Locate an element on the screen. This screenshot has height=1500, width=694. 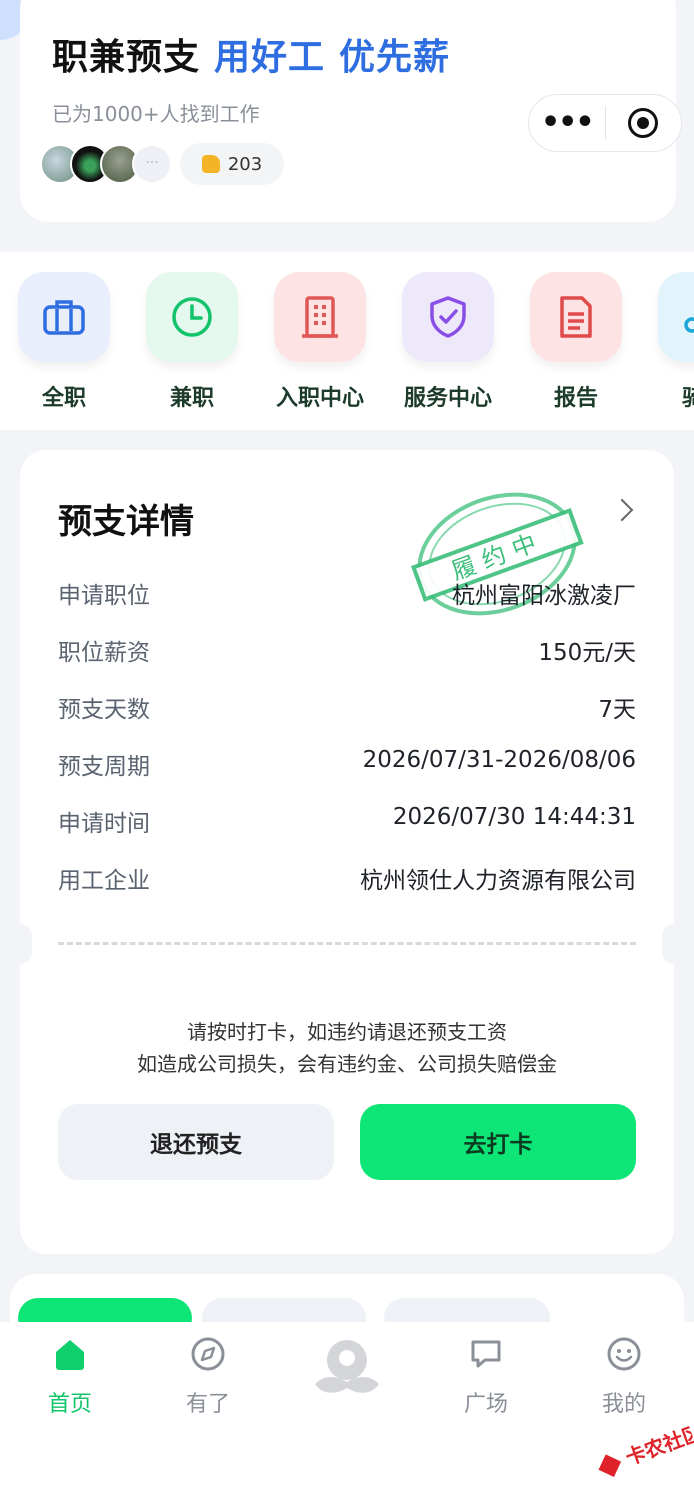
more-options-icon: ••• is located at coordinates (567, 123).